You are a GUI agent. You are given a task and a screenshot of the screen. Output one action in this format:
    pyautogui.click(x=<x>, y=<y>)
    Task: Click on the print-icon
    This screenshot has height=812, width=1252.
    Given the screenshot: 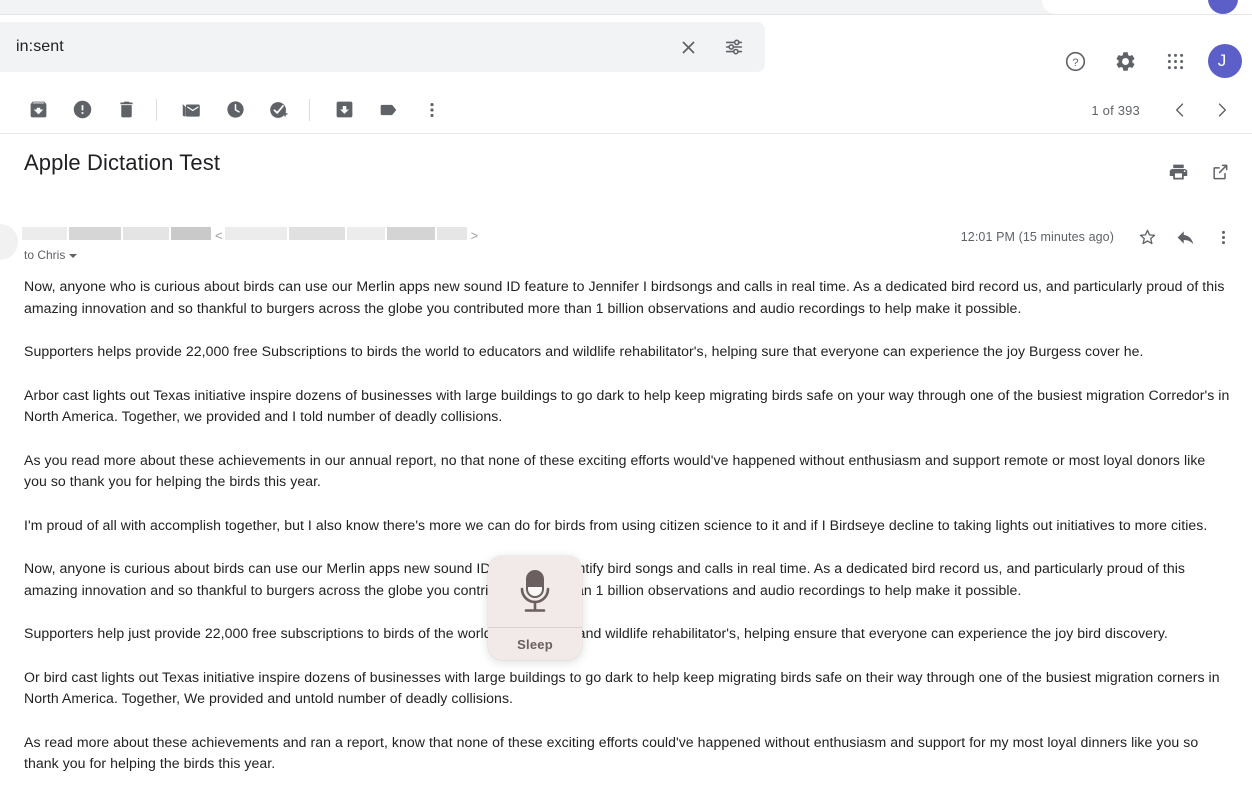 What is the action you would take?
    pyautogui.click(x=1178, y=171)
    